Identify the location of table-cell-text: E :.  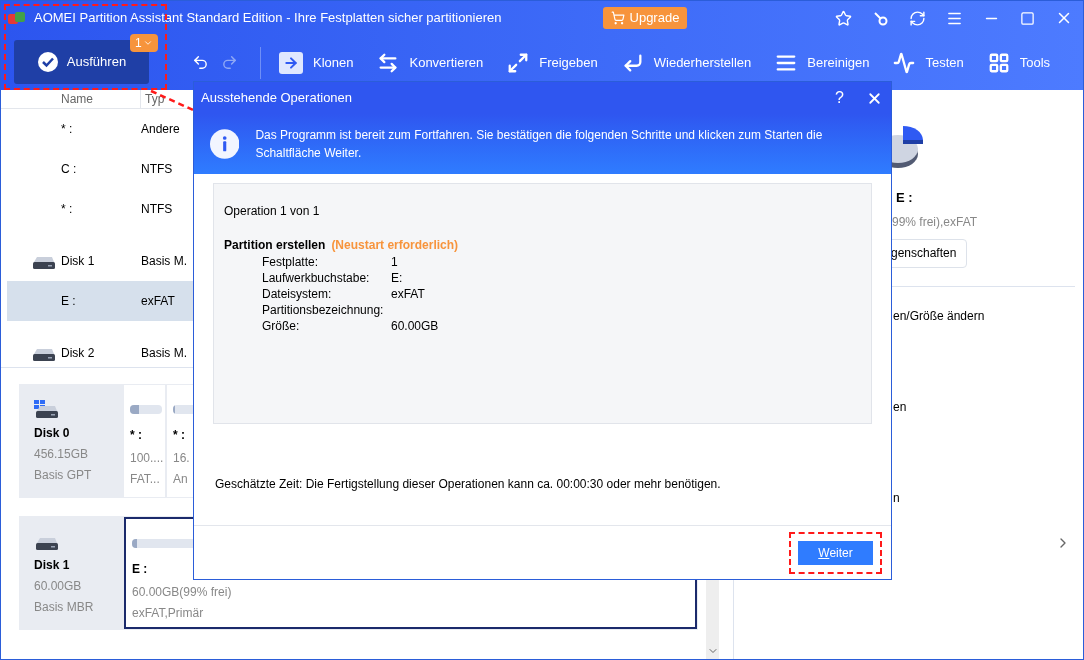
(69, 301).